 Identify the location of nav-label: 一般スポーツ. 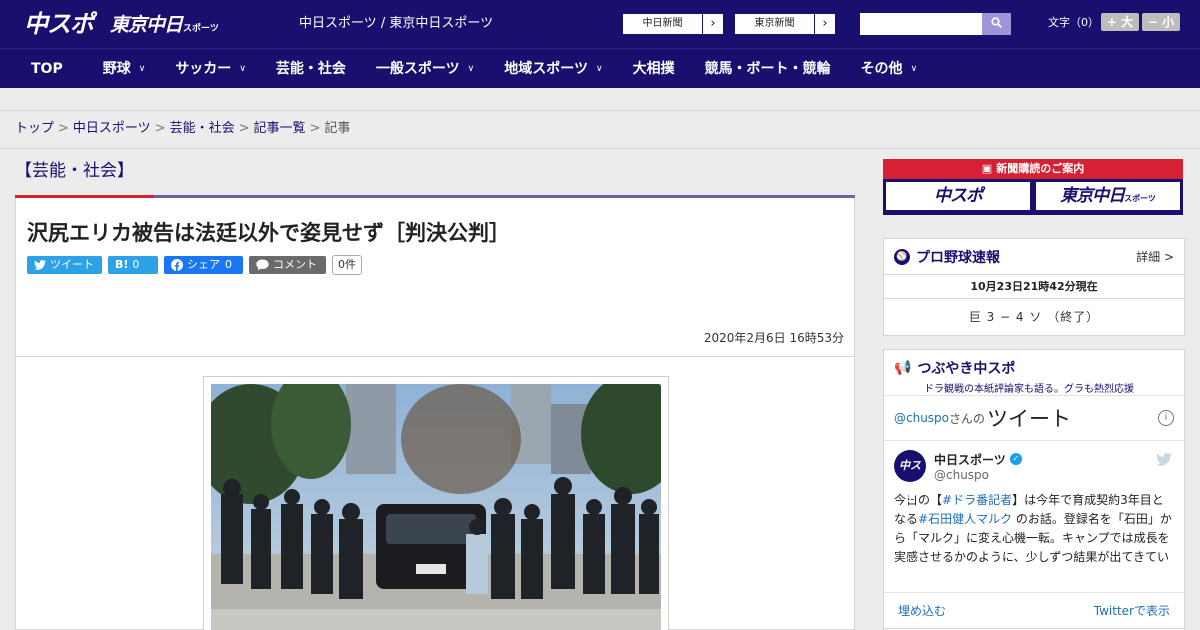
(417, 68).